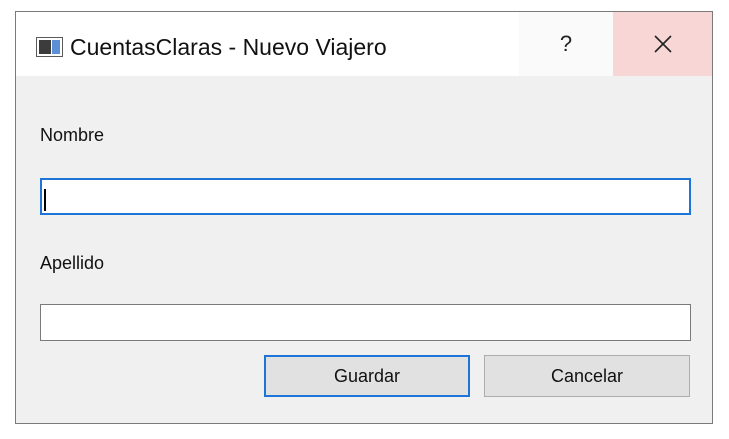 The height and width of the screenshot is (439, 729). Describe the element at coordinates (228, 47) in the screenshot. I see `window-title: CuentasClaras - Nuevo Viajero` at that location.